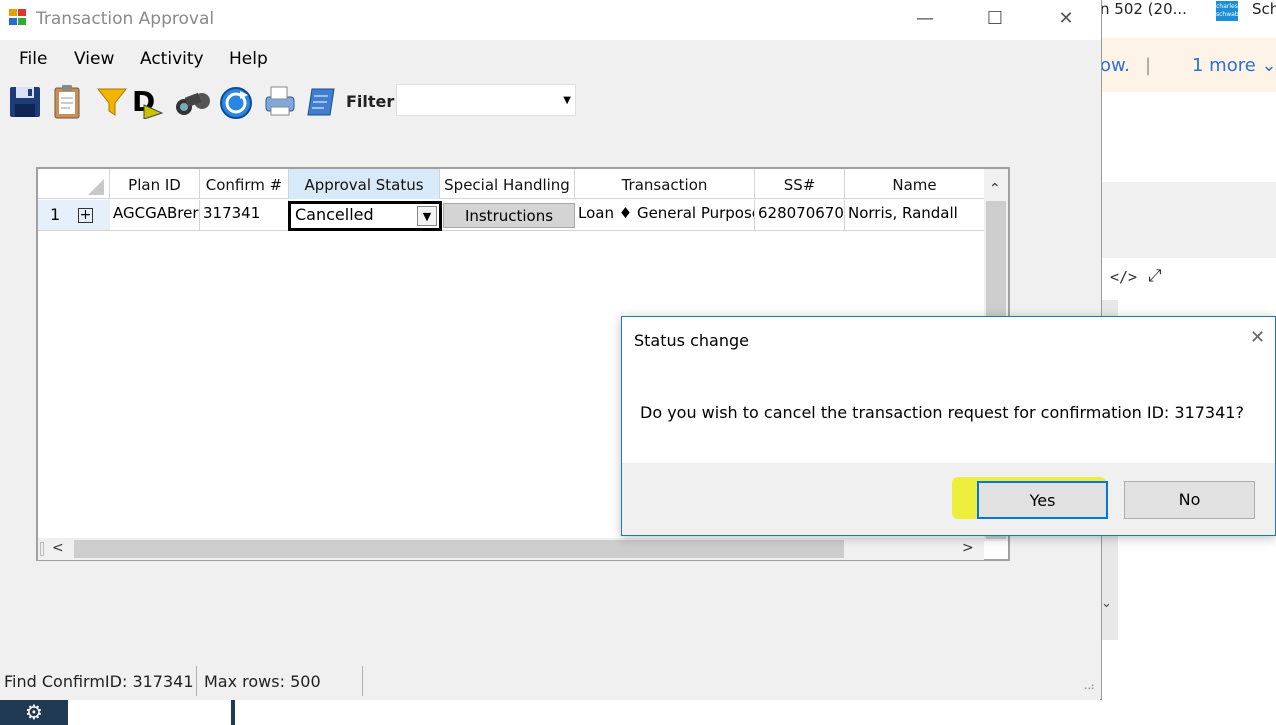 The image size is (1276, 725). What do you see at coordinates (800, 184) in the screenshot?
I see `column-header-ss: SS#` at bounding box center [800, 184].